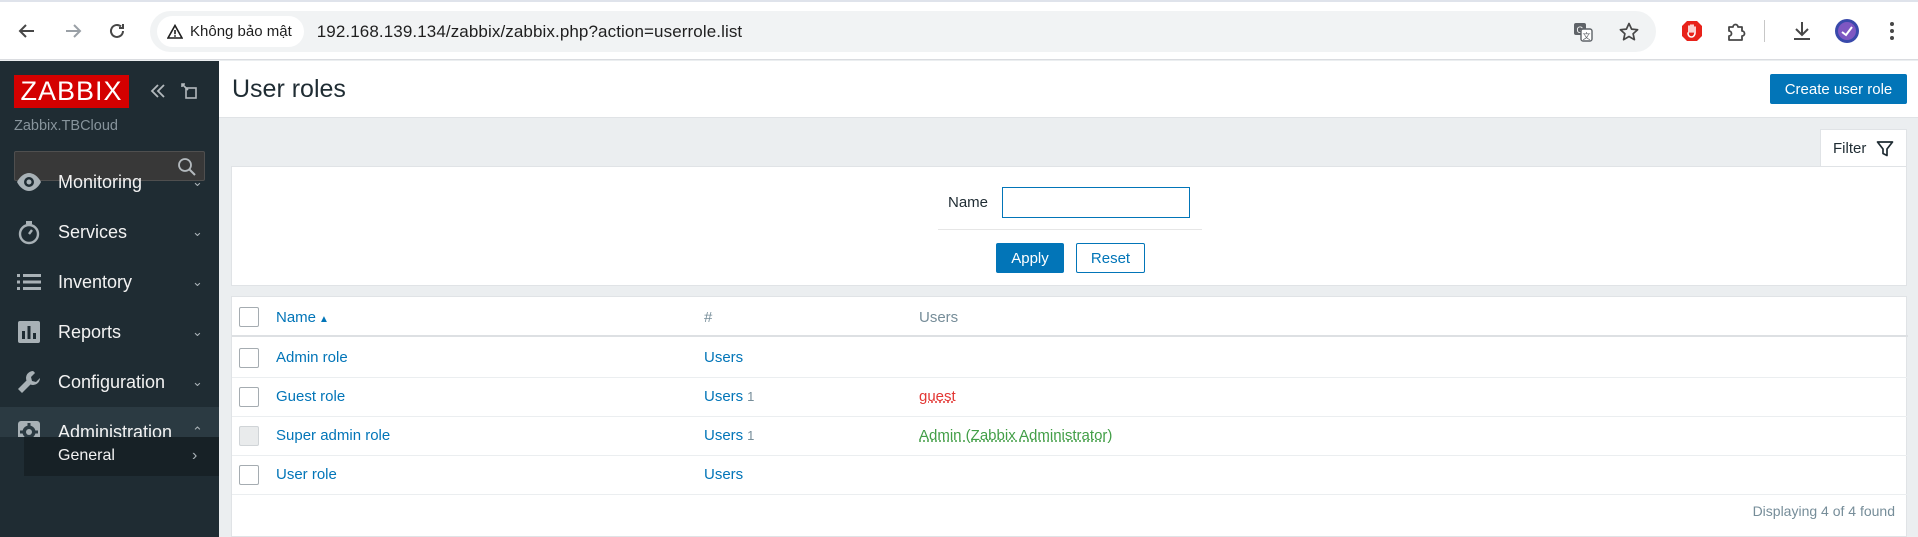  Describe the element at coordinates (708, 317) in the screenshot. I see `column-header-count: #` at that location.